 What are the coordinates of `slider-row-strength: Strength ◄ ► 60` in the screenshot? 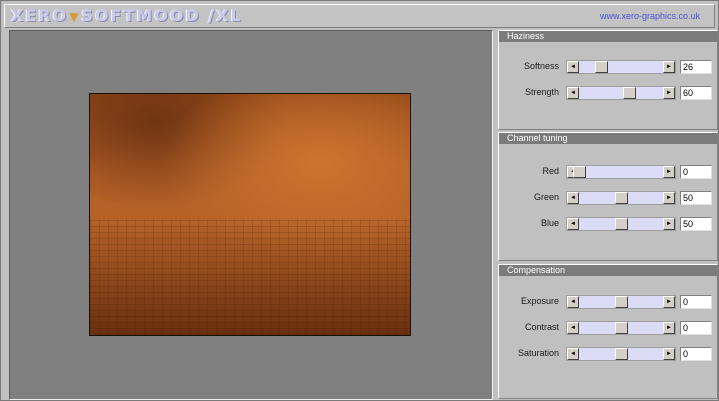 It's located at (608, 93).